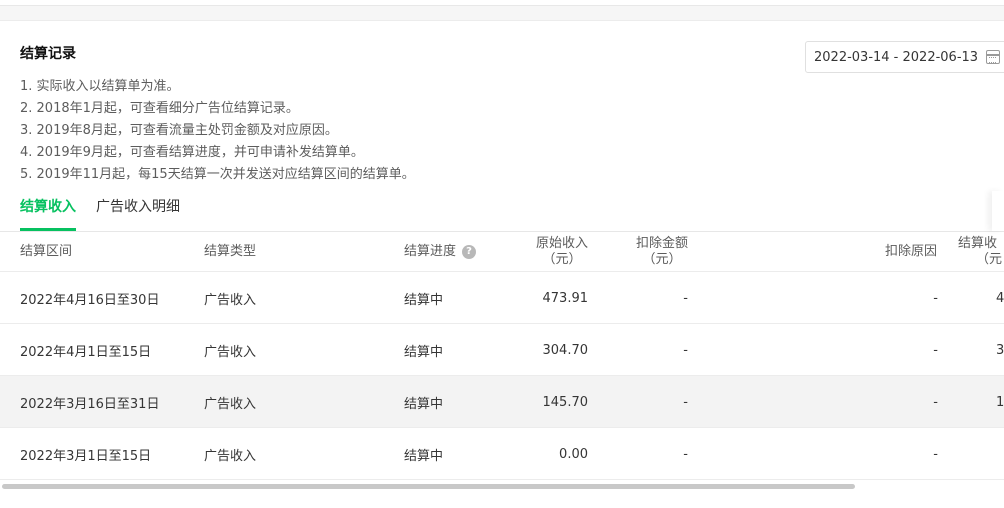  What do you see at coordinates (502, 10) in the screenshot?
I see `top-strip` at bounding box center [502, 10].